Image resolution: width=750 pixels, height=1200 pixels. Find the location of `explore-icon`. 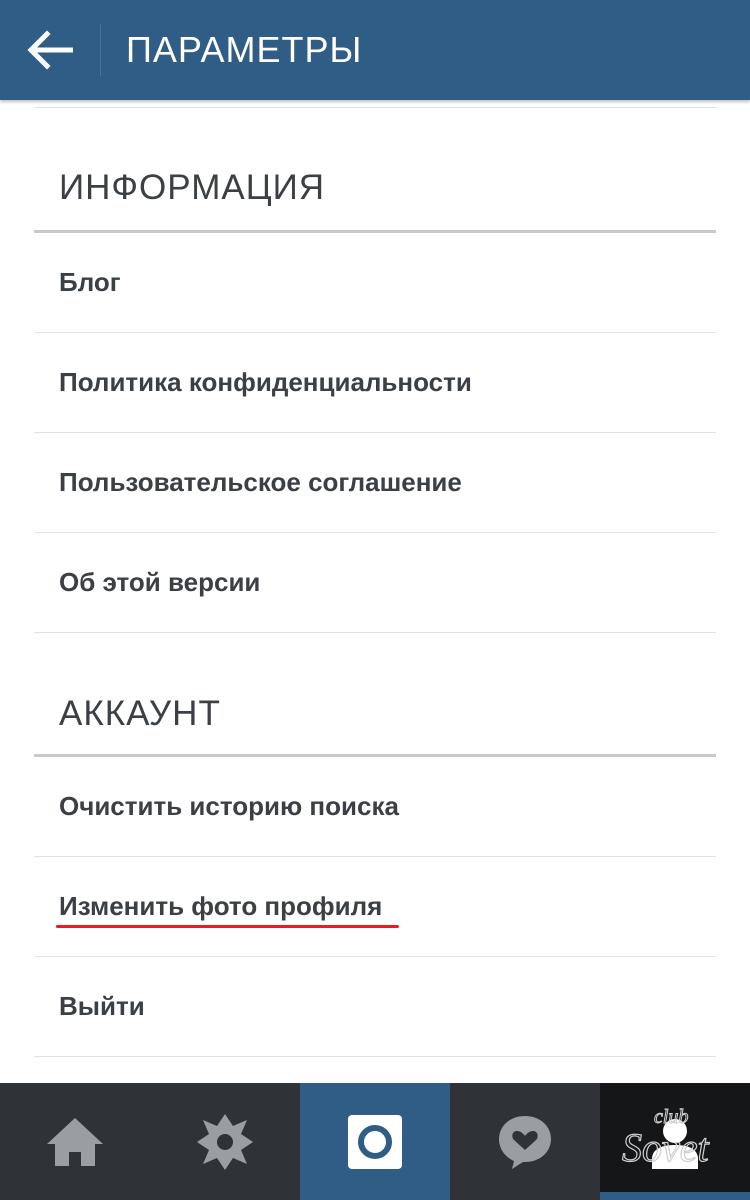

explore-icon is located at coordinates (225, 1141).